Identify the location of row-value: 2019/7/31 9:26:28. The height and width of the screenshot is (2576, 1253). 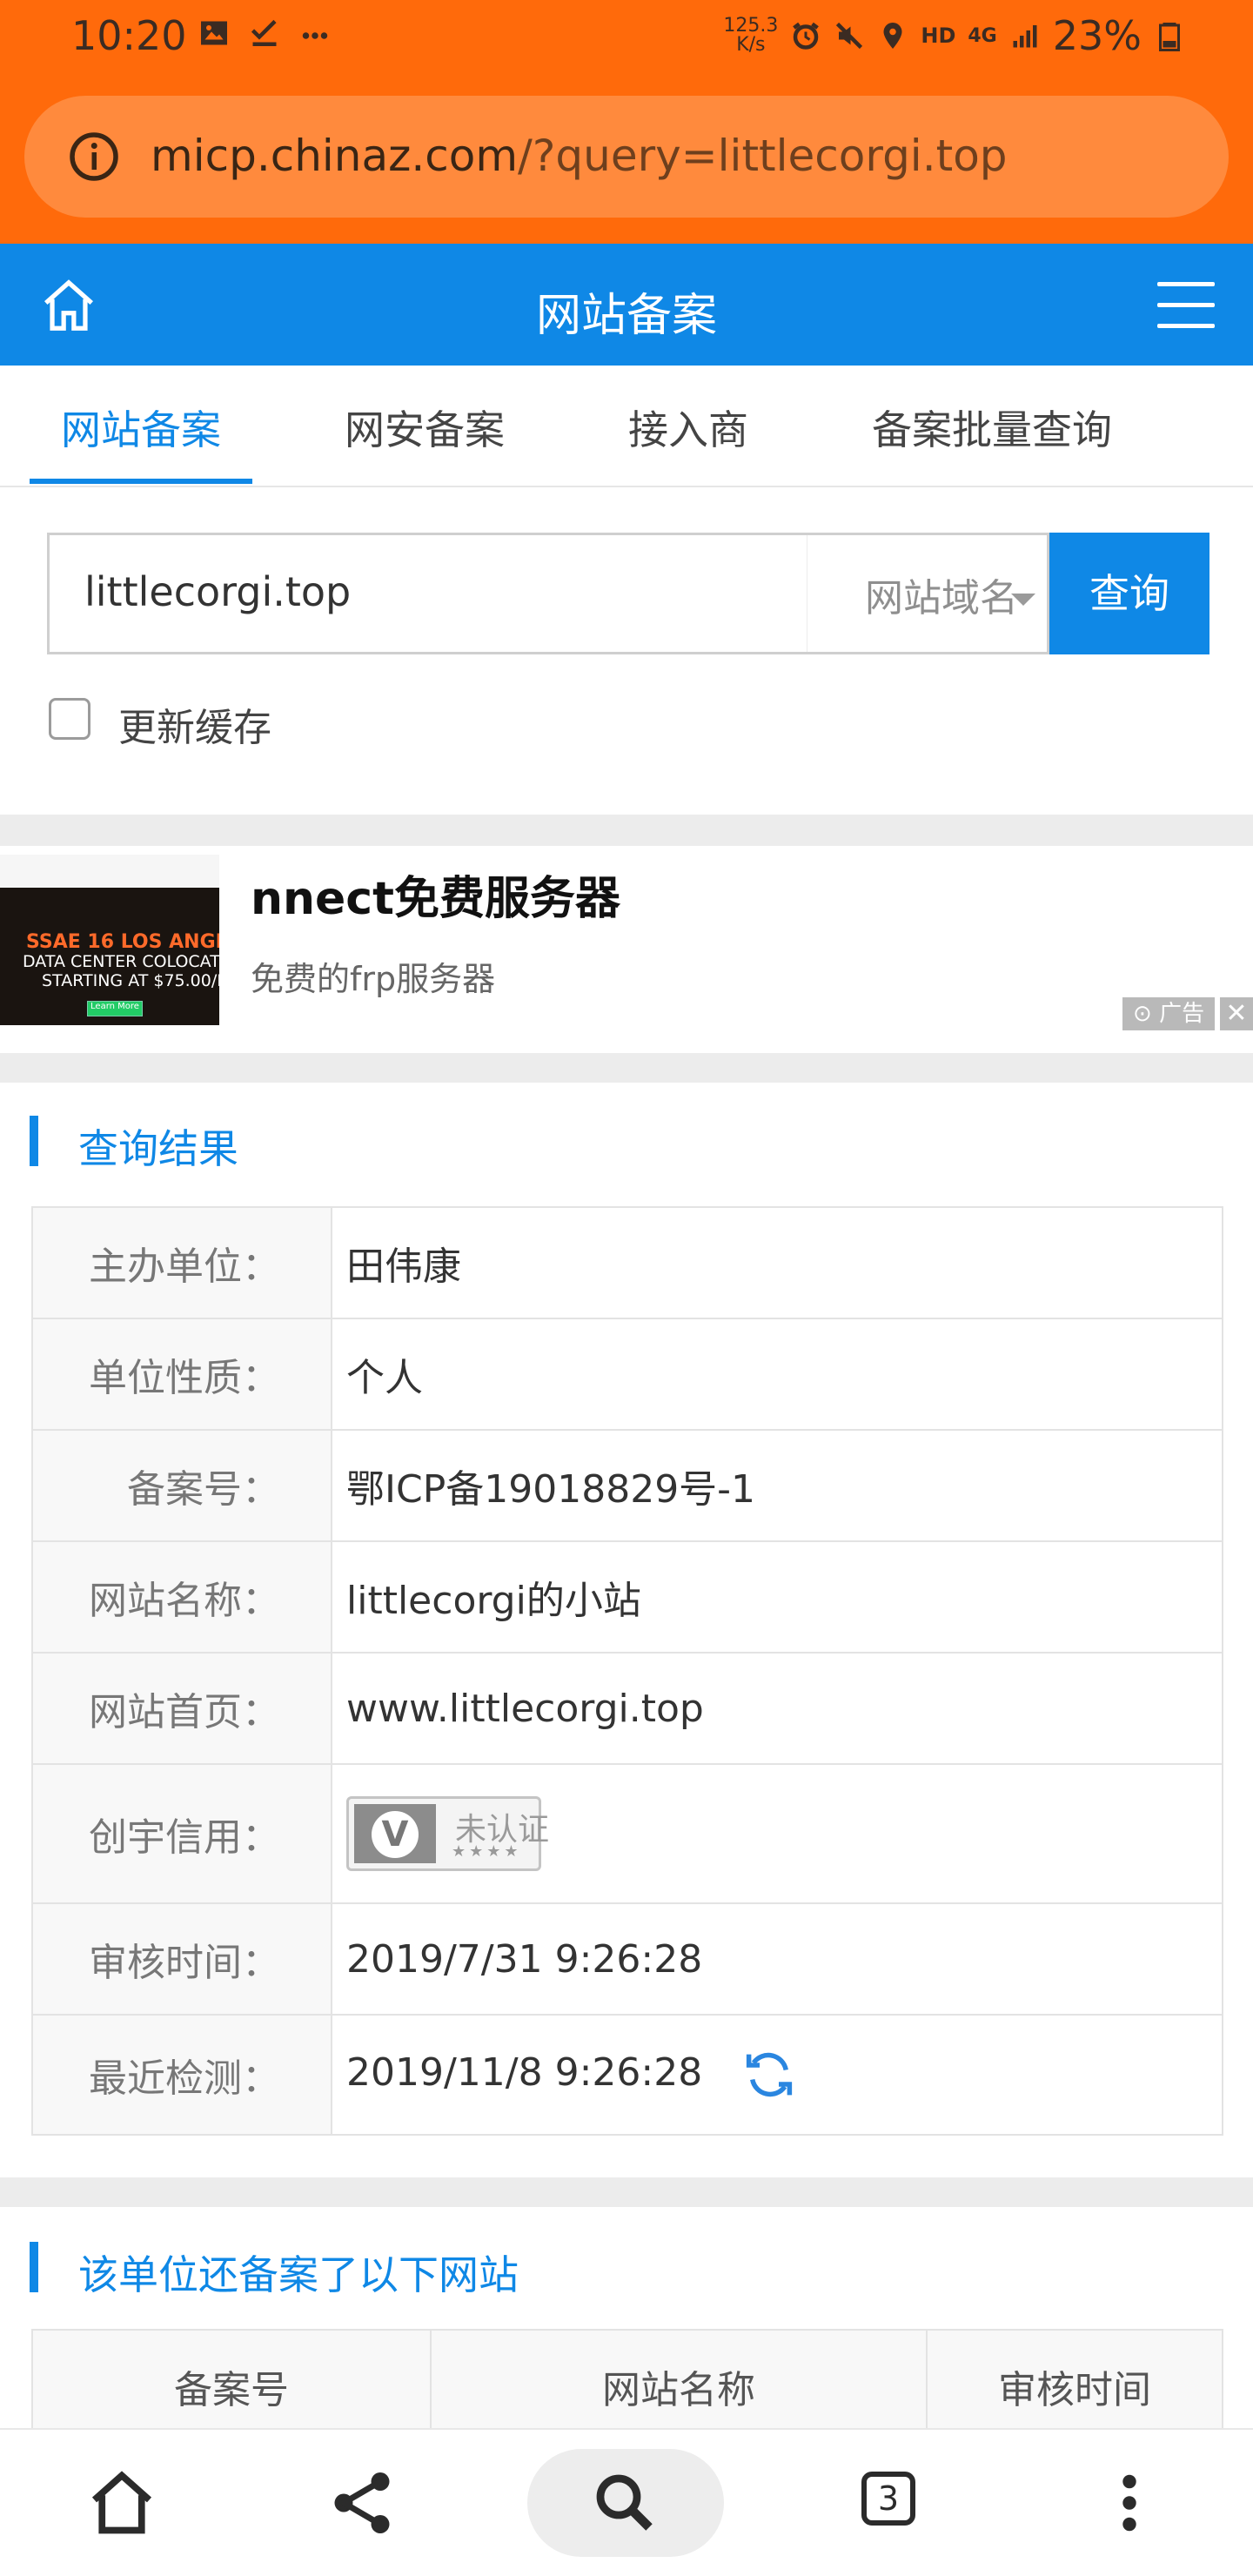
(777, 1959).